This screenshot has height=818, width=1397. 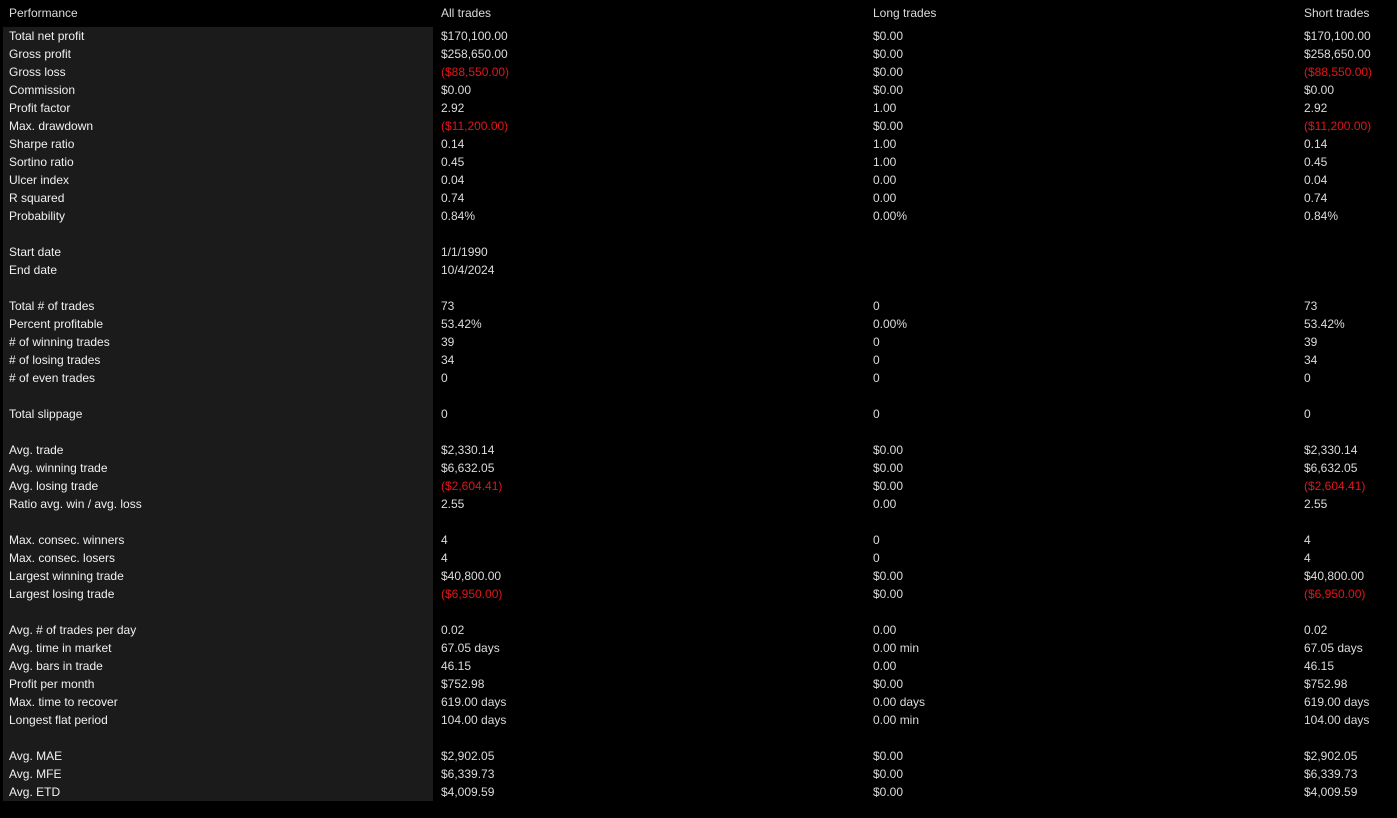 I want to click on table-row: Avg. # of trades per day 0.02 0.00 0.02, so click(x=698, y=630).